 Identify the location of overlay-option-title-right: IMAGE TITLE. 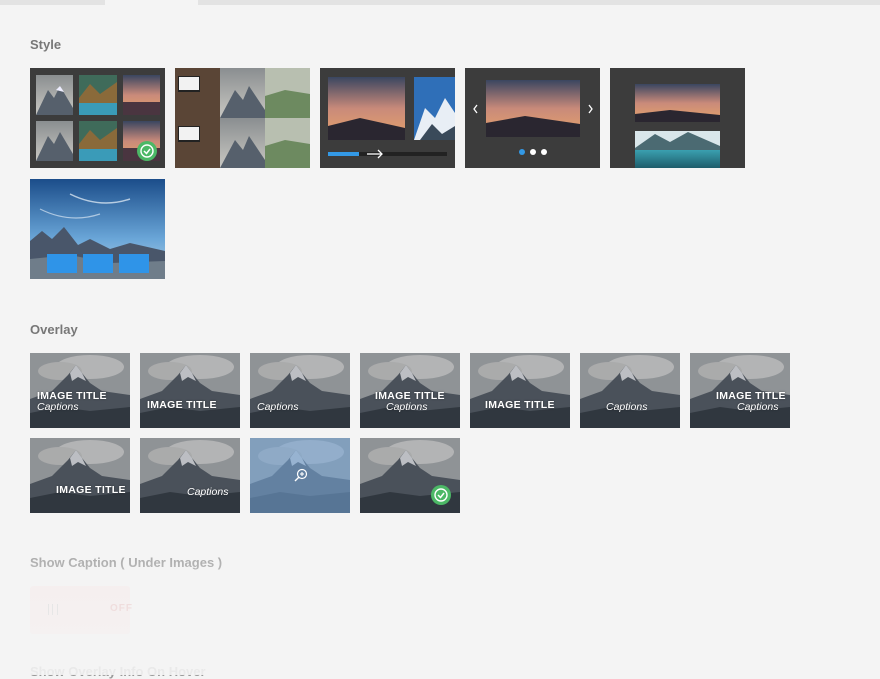
(80, 475).